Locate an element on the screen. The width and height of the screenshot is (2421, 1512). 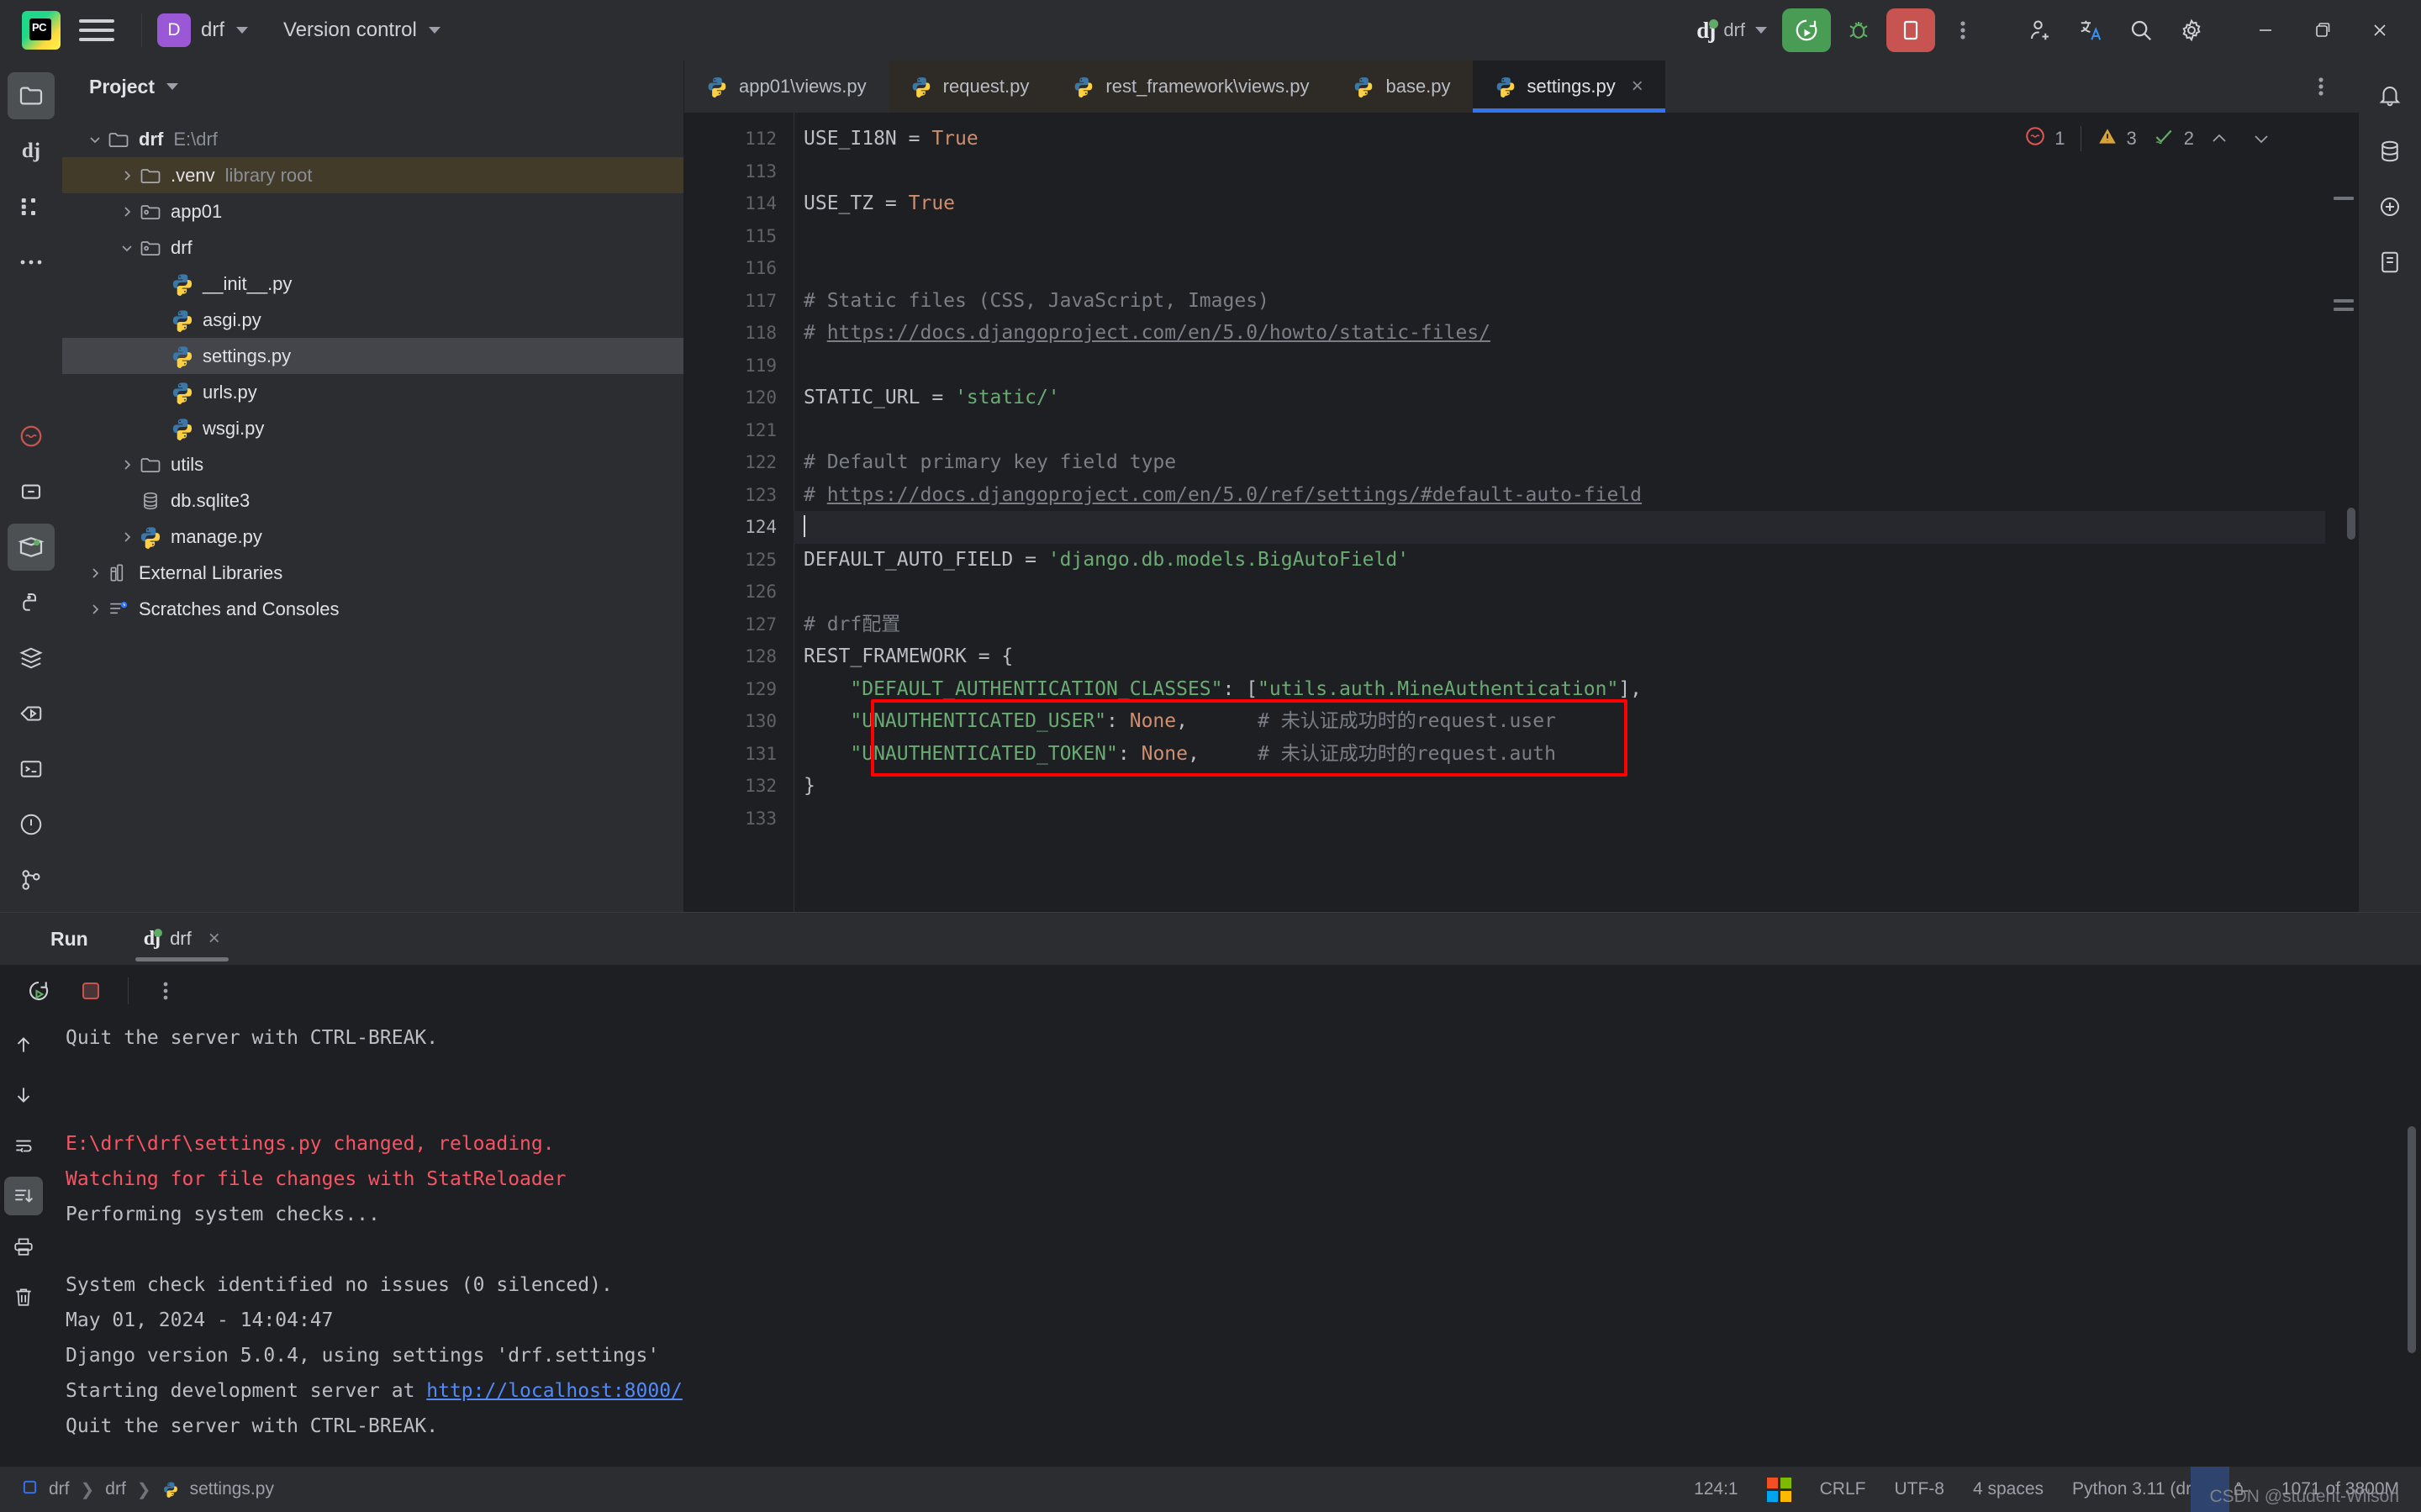
code-line-117: # Static files (CSS, JavaScript, Images) is located at coordinates (1576, 301).